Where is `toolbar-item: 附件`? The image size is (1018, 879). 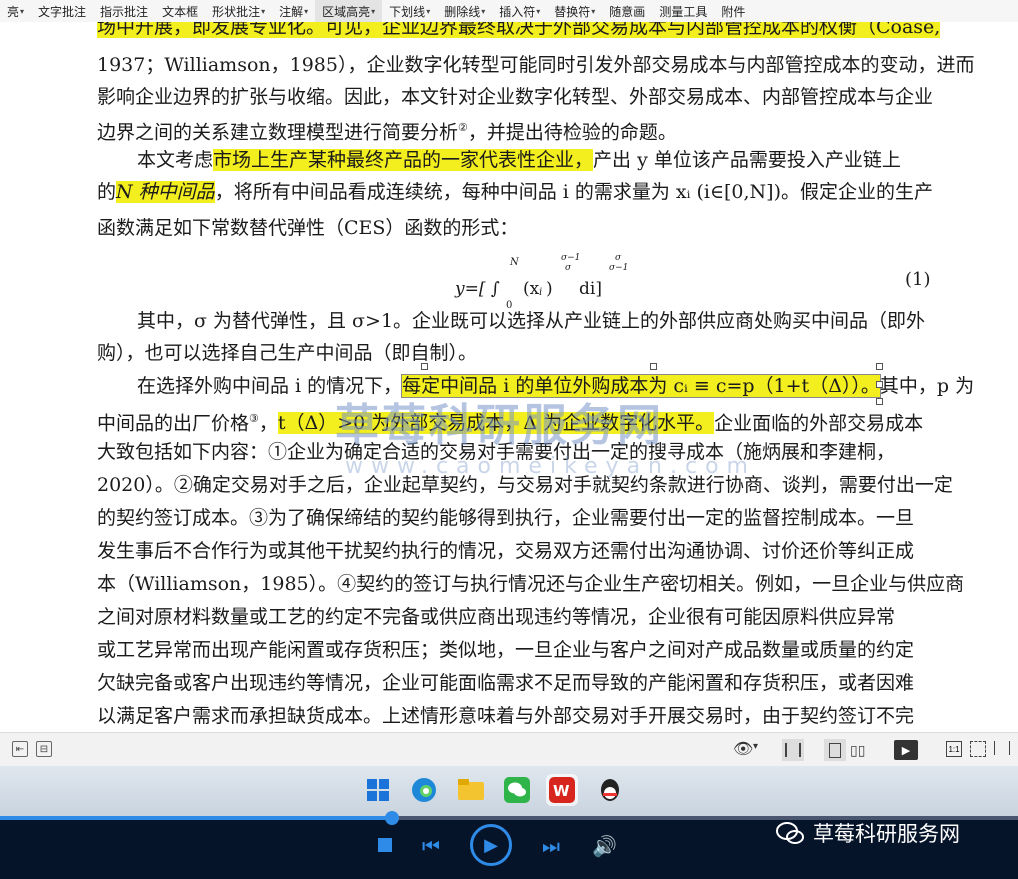
toolbar-item: 附件 is located at coordinates (733, 11).